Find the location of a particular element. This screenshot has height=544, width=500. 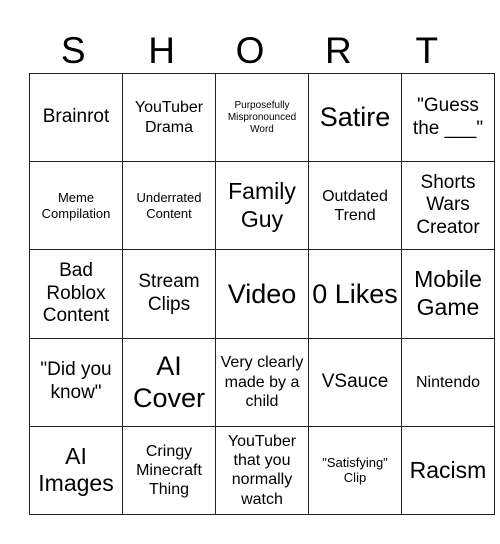

bingo-cell: 0 Likes is located at coordinates (355, 294).